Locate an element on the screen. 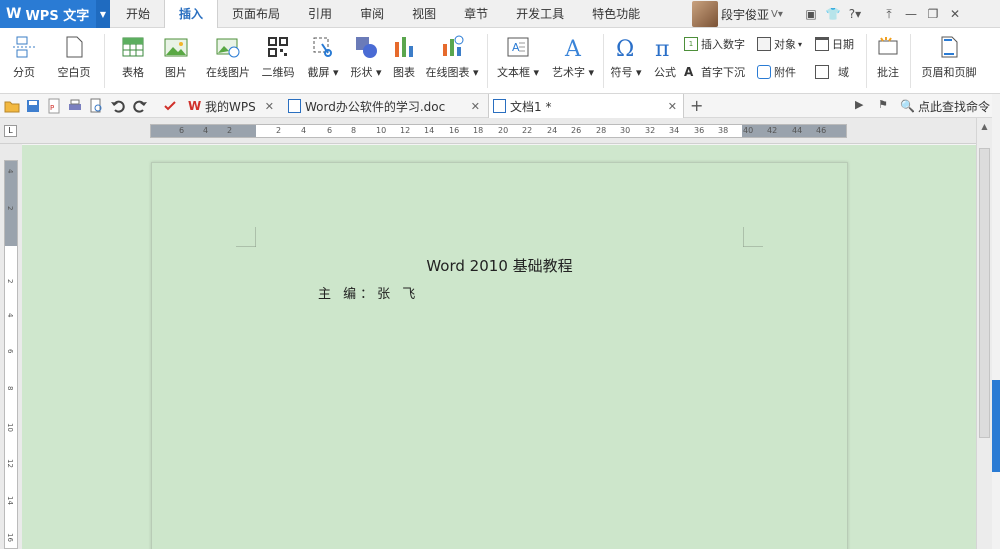 Image resolution: width=1000 pixels, height=549 pixels. shirt-icon: 👕 is located at coordinates (833, 14).